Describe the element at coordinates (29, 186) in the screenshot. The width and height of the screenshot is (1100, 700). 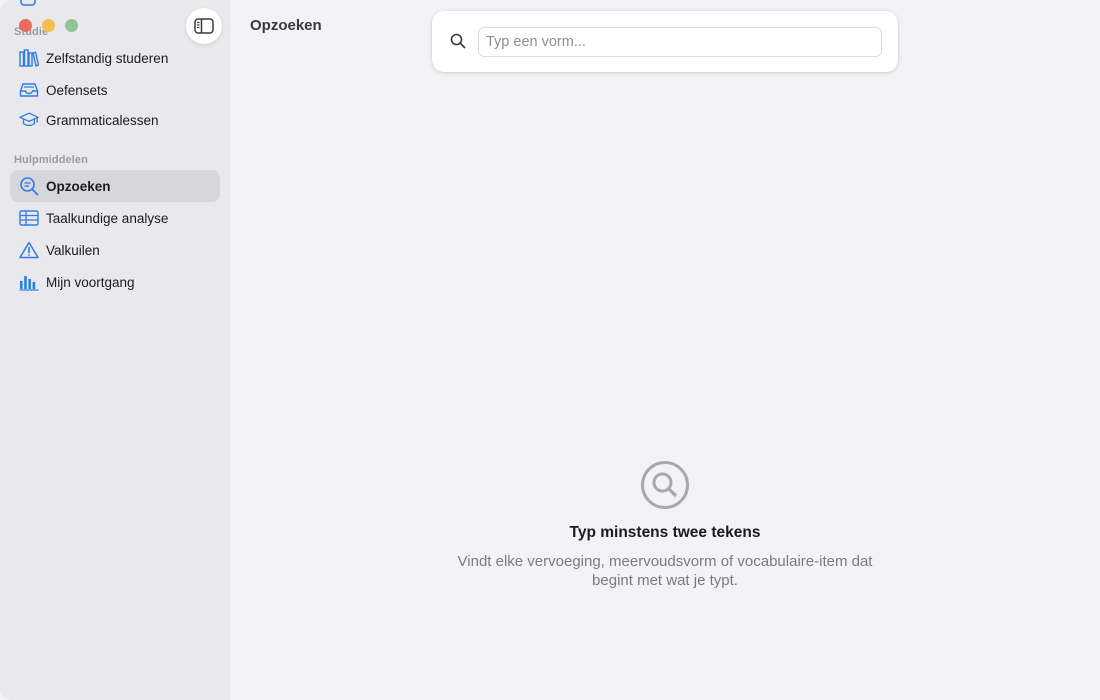
I see `magnifier-text-icon` at that location.